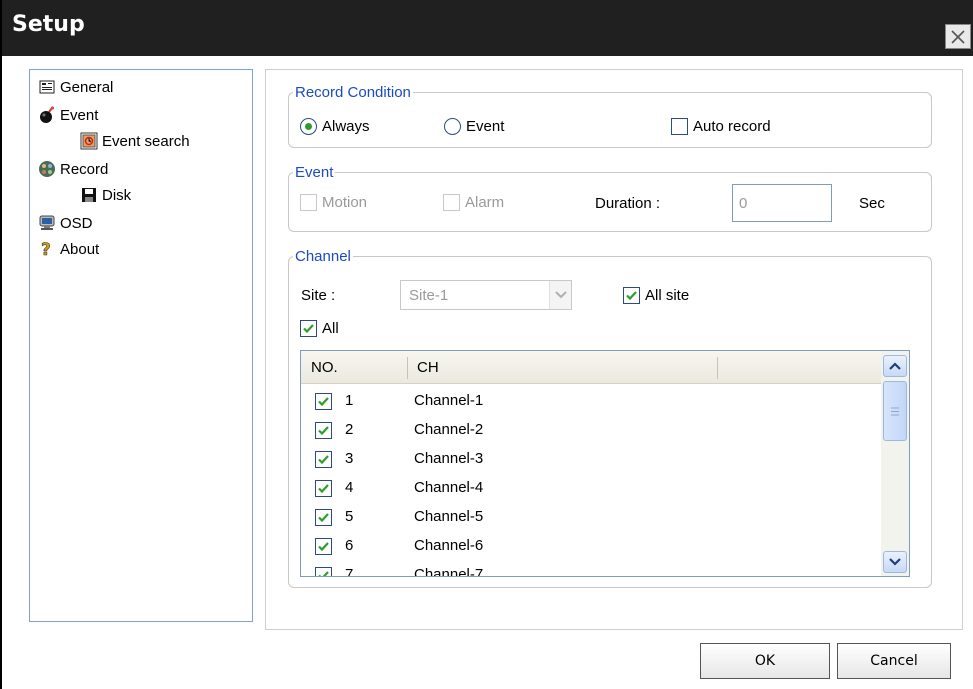  I want to click on table-row: 7 Channel-7, so click(591, 569).